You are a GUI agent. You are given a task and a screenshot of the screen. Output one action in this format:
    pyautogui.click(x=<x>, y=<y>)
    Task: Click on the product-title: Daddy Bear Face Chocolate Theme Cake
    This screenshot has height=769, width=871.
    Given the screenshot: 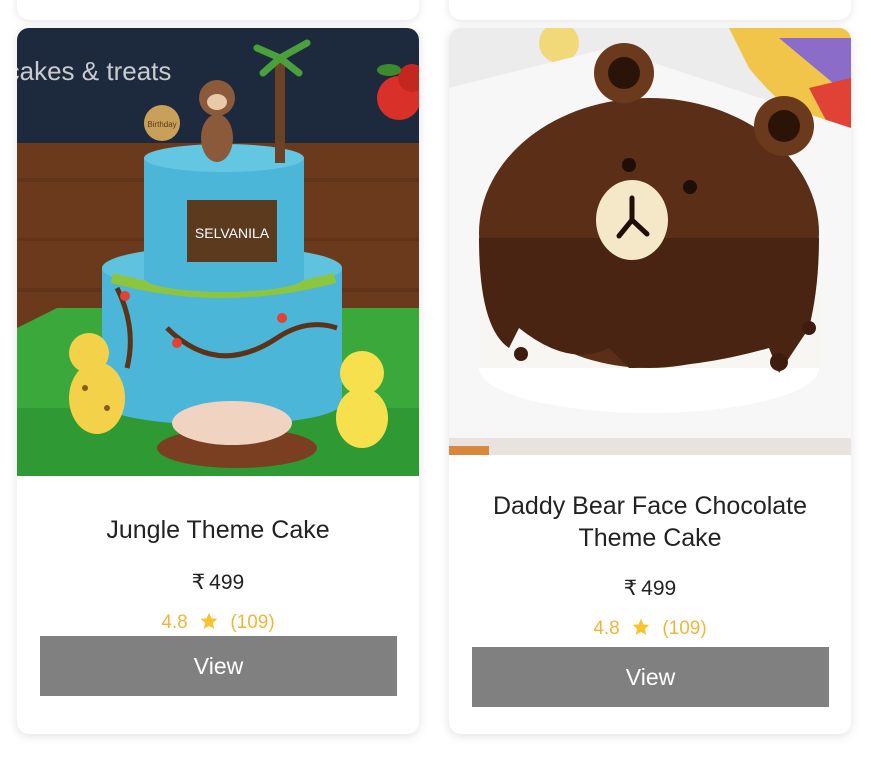 What is the action you would take?
    pyautogui.click(x=650, y=522)
    